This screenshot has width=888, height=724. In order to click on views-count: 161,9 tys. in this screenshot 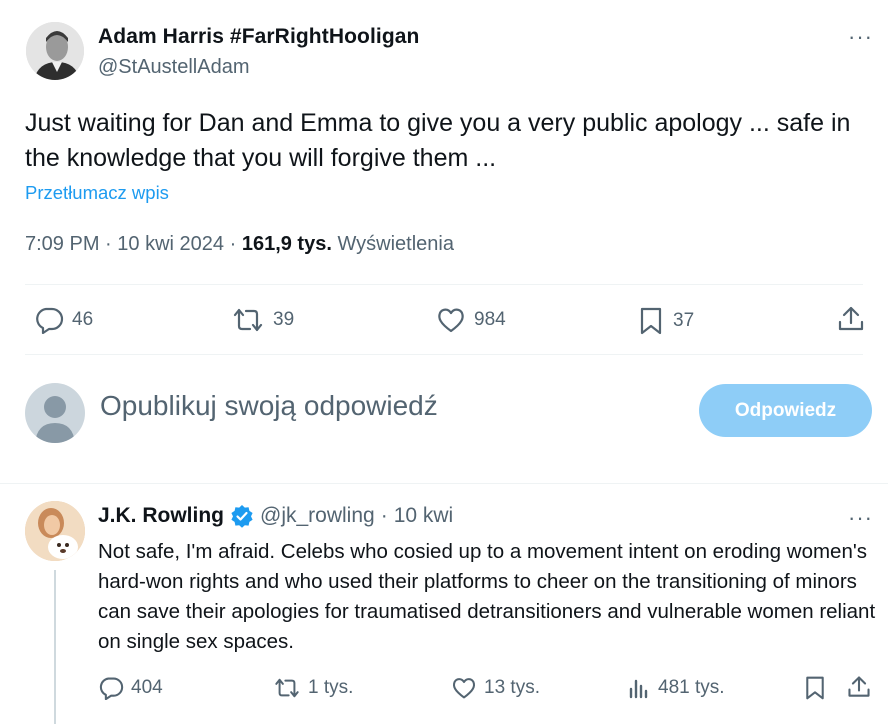, I will do `click(286, 244)`.